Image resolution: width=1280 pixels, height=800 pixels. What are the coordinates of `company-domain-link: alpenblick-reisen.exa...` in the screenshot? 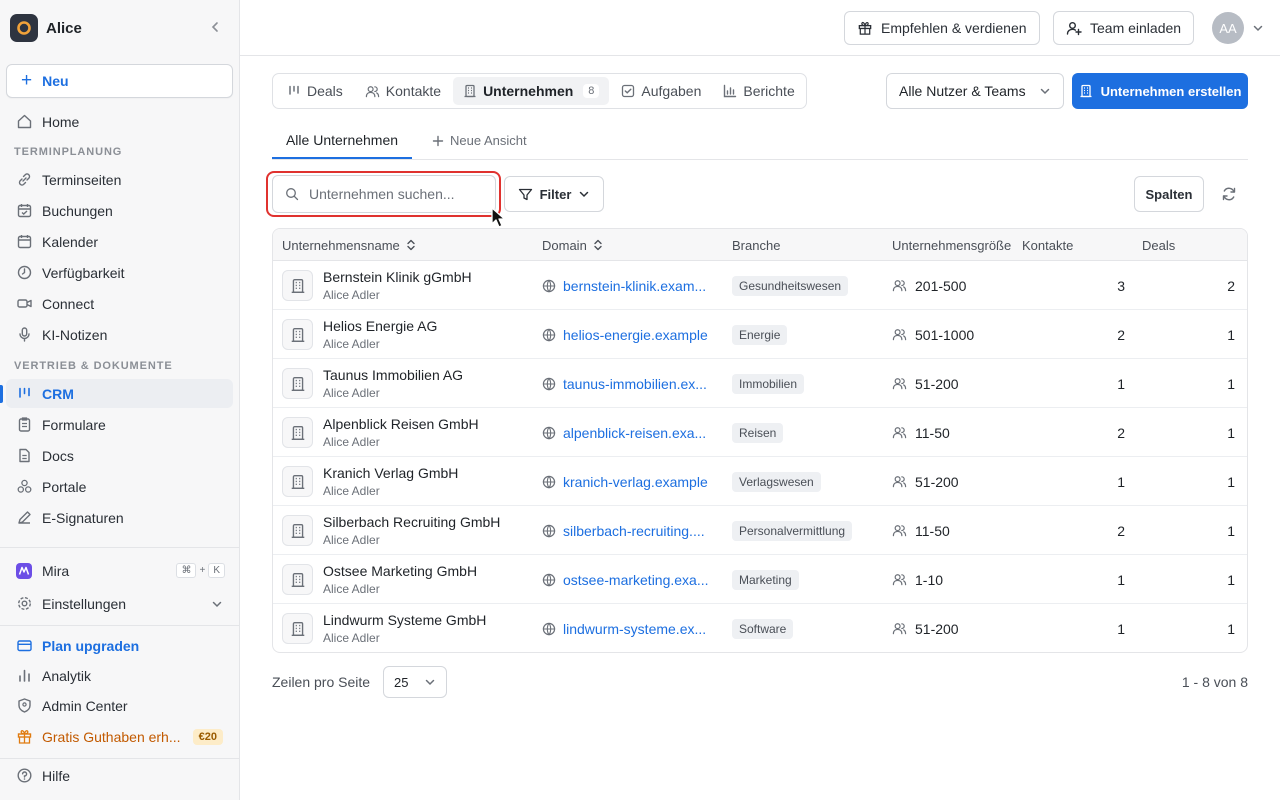 It's located at (634, 432).